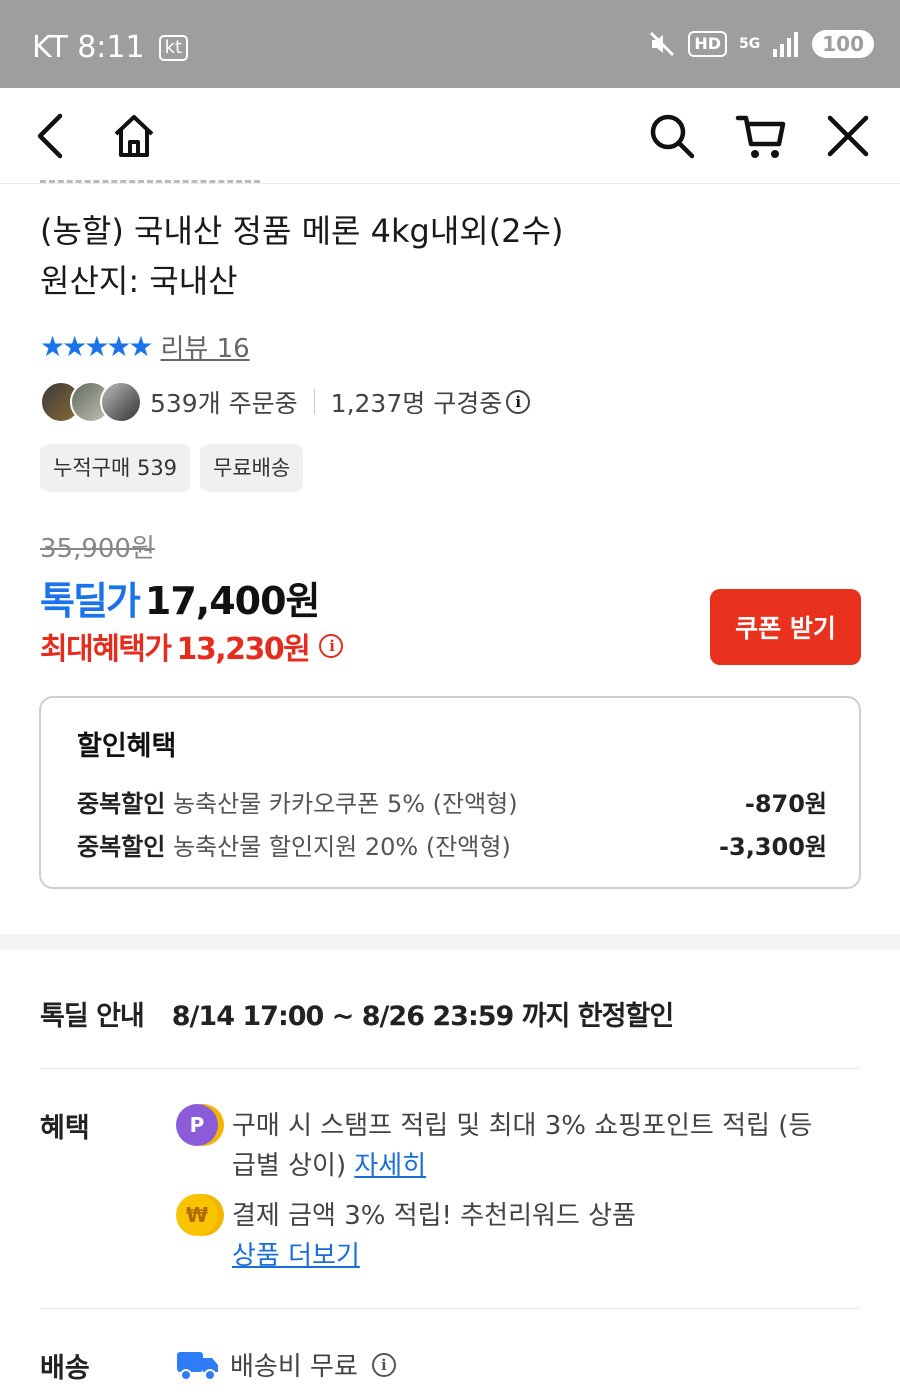 Image resolution: width=900 pixels, height=1392 pixels. I want to click on mute-icon, so click(662, 44).